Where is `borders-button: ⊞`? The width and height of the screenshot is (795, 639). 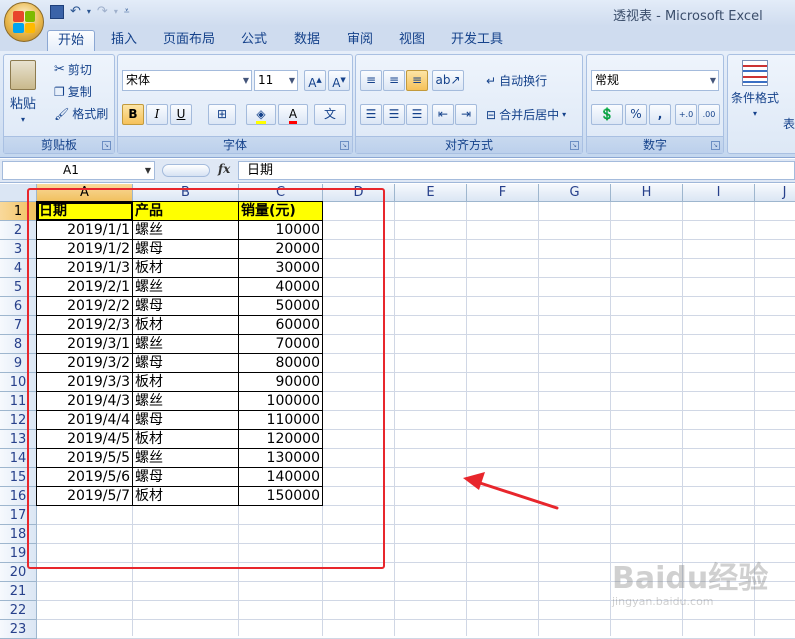
borders-button: ⊞ is located at coordinates (222, 114).